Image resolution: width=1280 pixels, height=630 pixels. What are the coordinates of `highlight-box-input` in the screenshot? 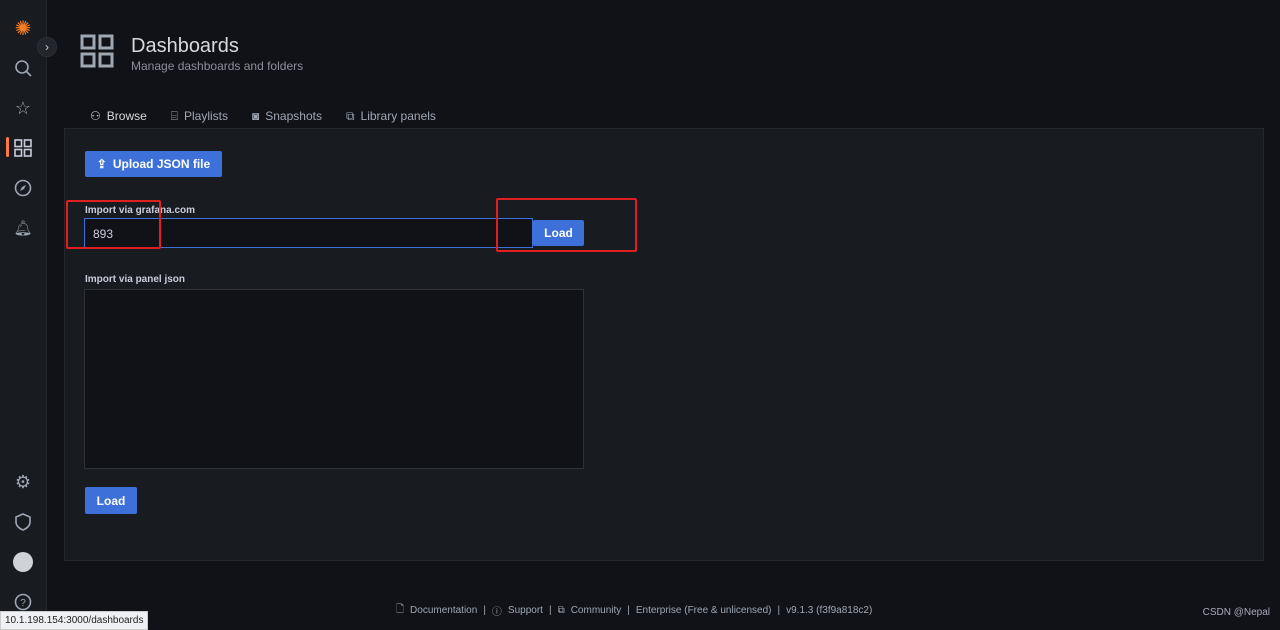 It's located at (113, 224).